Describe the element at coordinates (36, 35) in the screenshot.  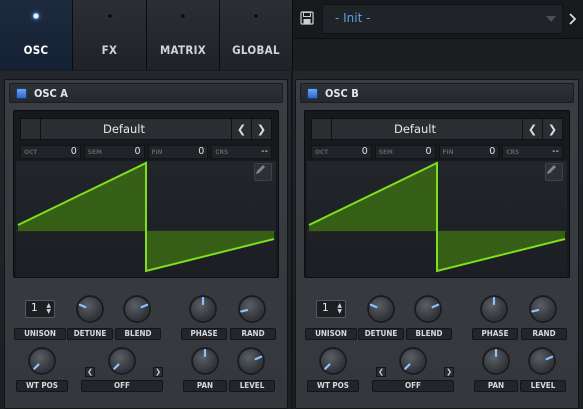
I see `tab-osc: OSC` at that location.